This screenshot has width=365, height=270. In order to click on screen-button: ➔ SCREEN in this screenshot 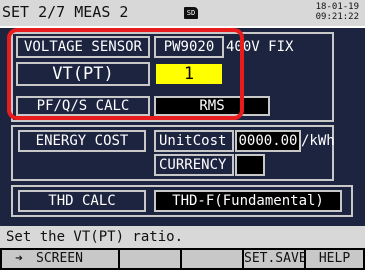, I will do `click(60, 259)`.